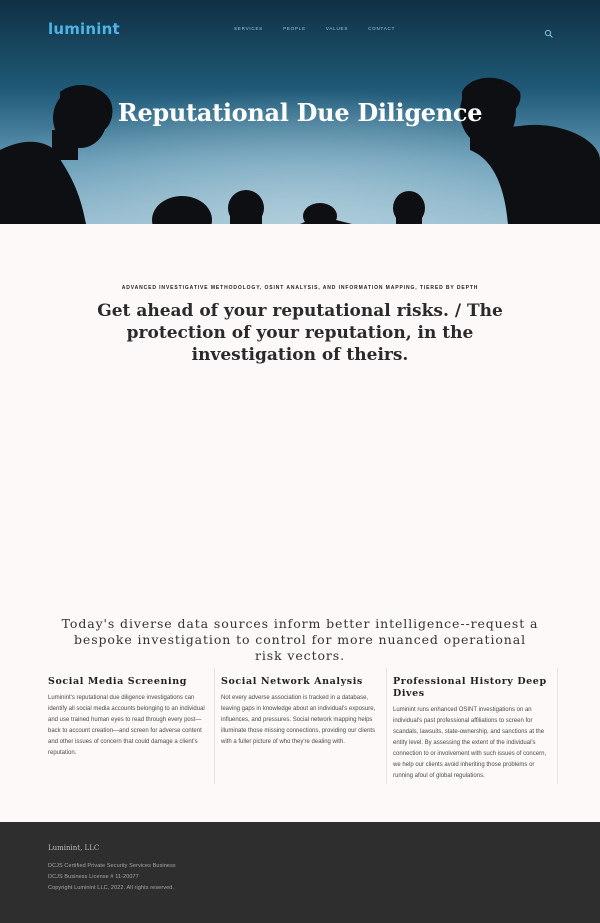 The width and height of the screenshot is (600, 923). I want to click on service-title: Social Network Analysis, so click(292, 681).